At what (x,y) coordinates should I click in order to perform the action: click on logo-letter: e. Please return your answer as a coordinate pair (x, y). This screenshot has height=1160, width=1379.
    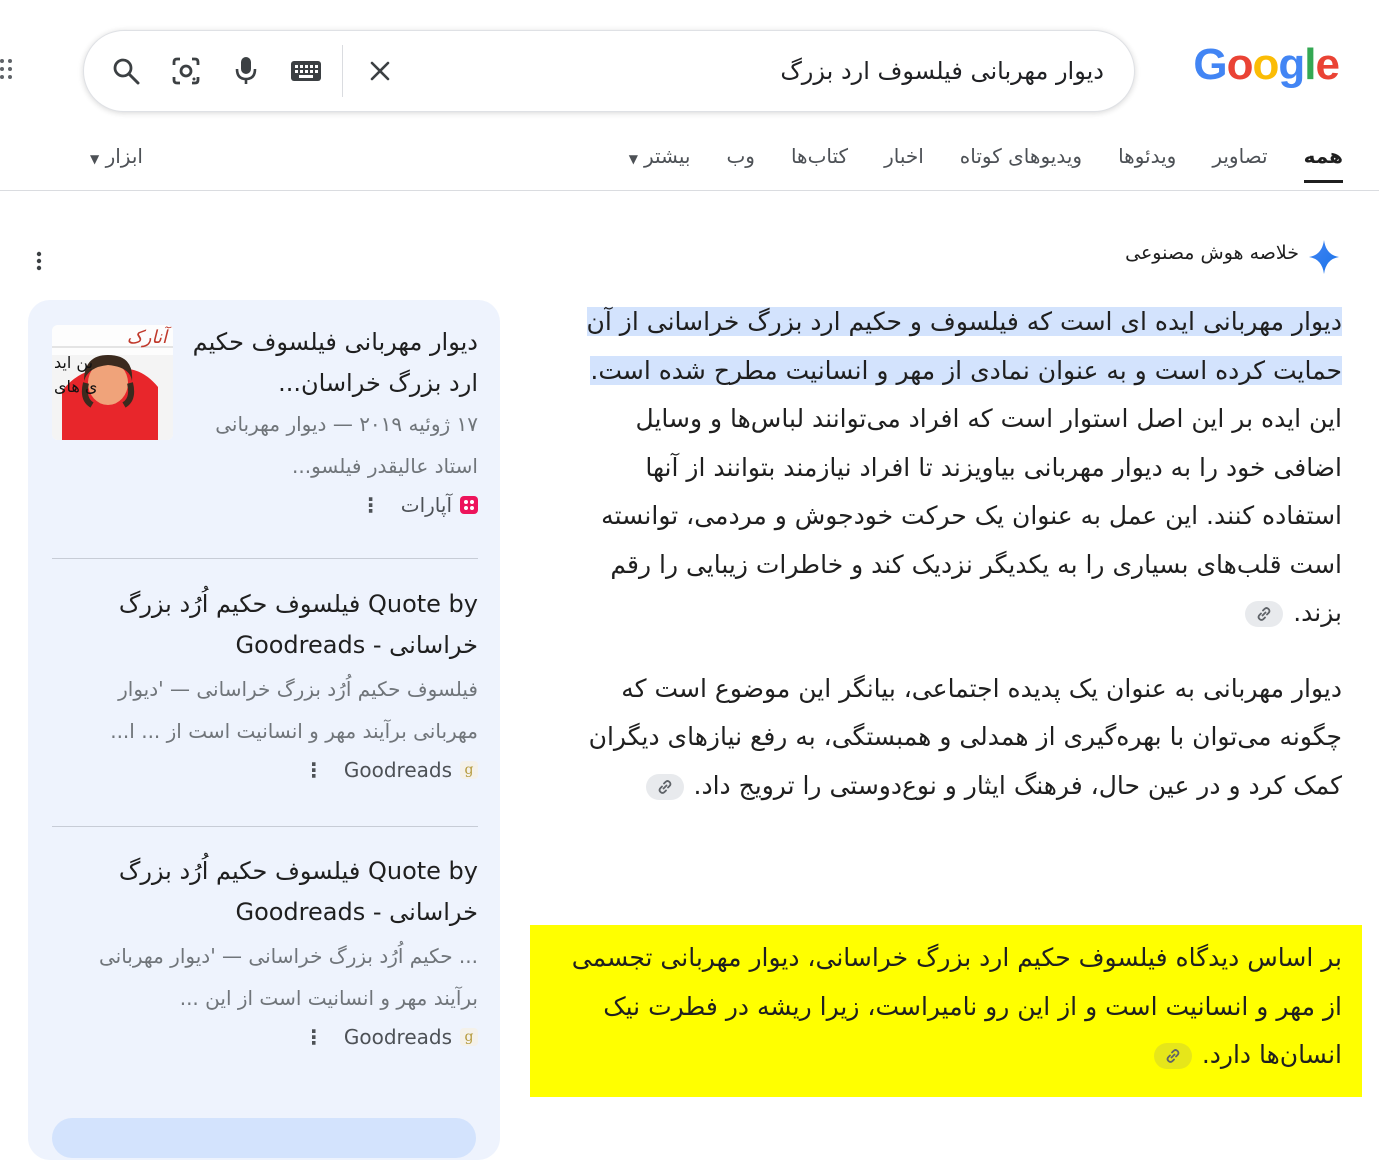
    Looking at the image, I should click on (1328, 64).